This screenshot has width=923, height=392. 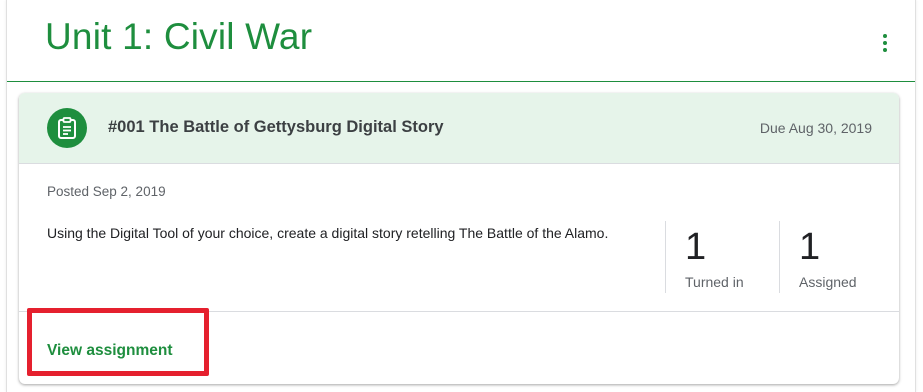 I want to click on assigned-stat: 1 Assigned, so click(x=839, y=257).